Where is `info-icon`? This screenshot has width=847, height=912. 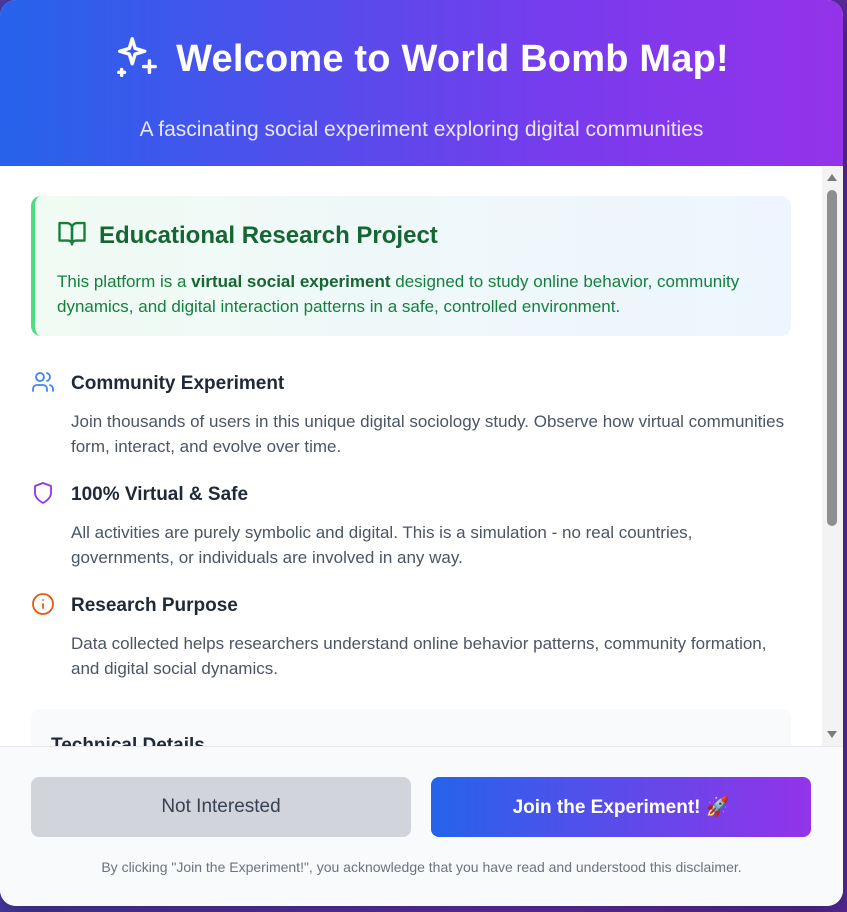
info-icon is located at coordinates (43, 606).